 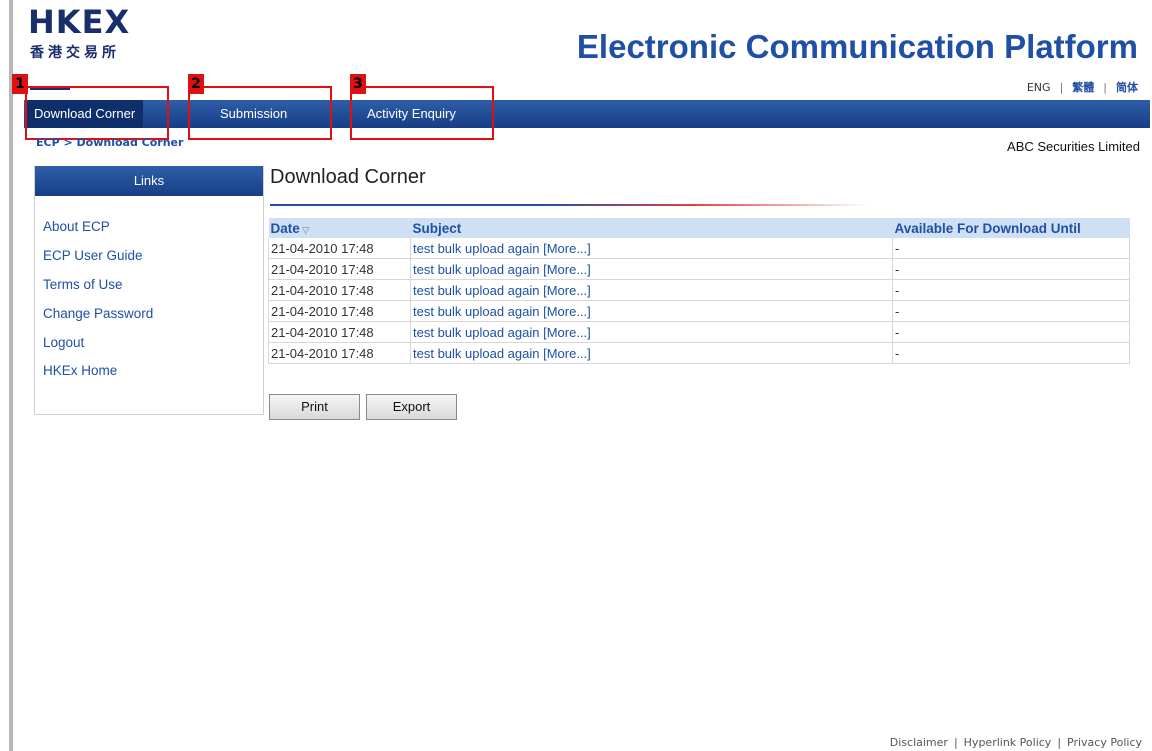 I want to click on lang-traditional-chinese: 繁體, so click(x=1083, y=87).